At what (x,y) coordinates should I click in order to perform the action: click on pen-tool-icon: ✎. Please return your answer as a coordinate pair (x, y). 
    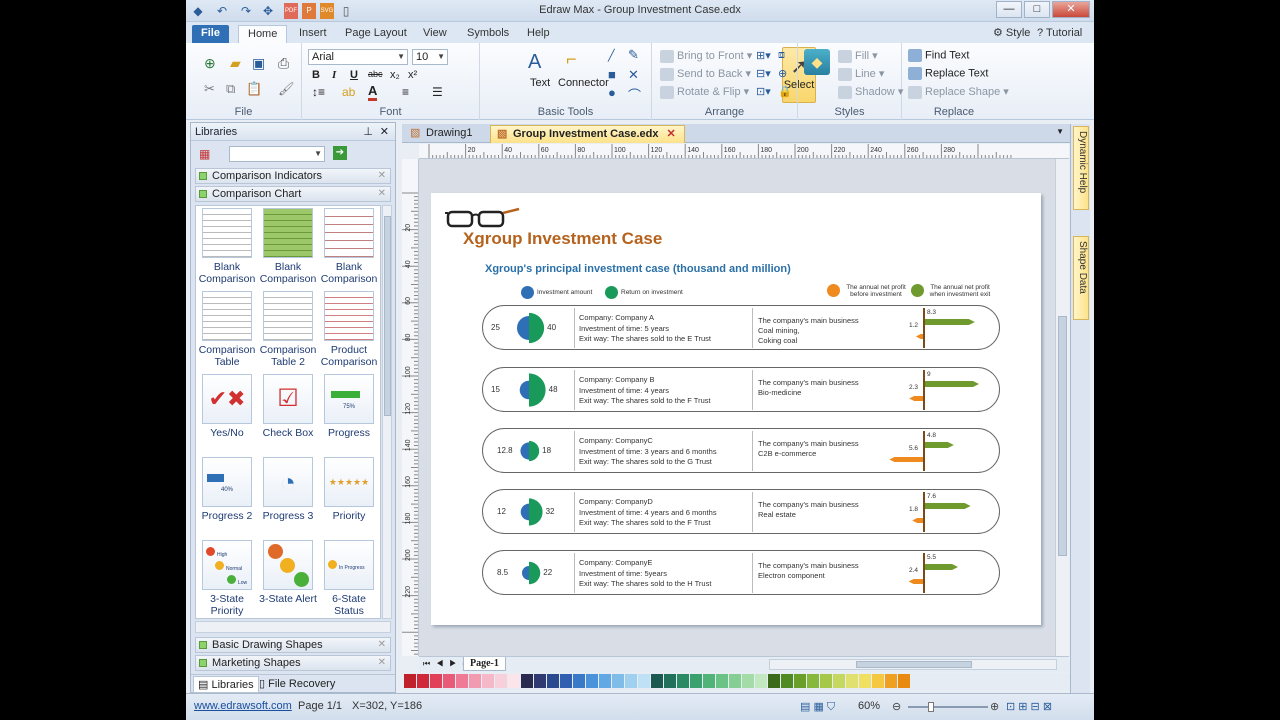
    Looking at the image, I should click on (633, 55).